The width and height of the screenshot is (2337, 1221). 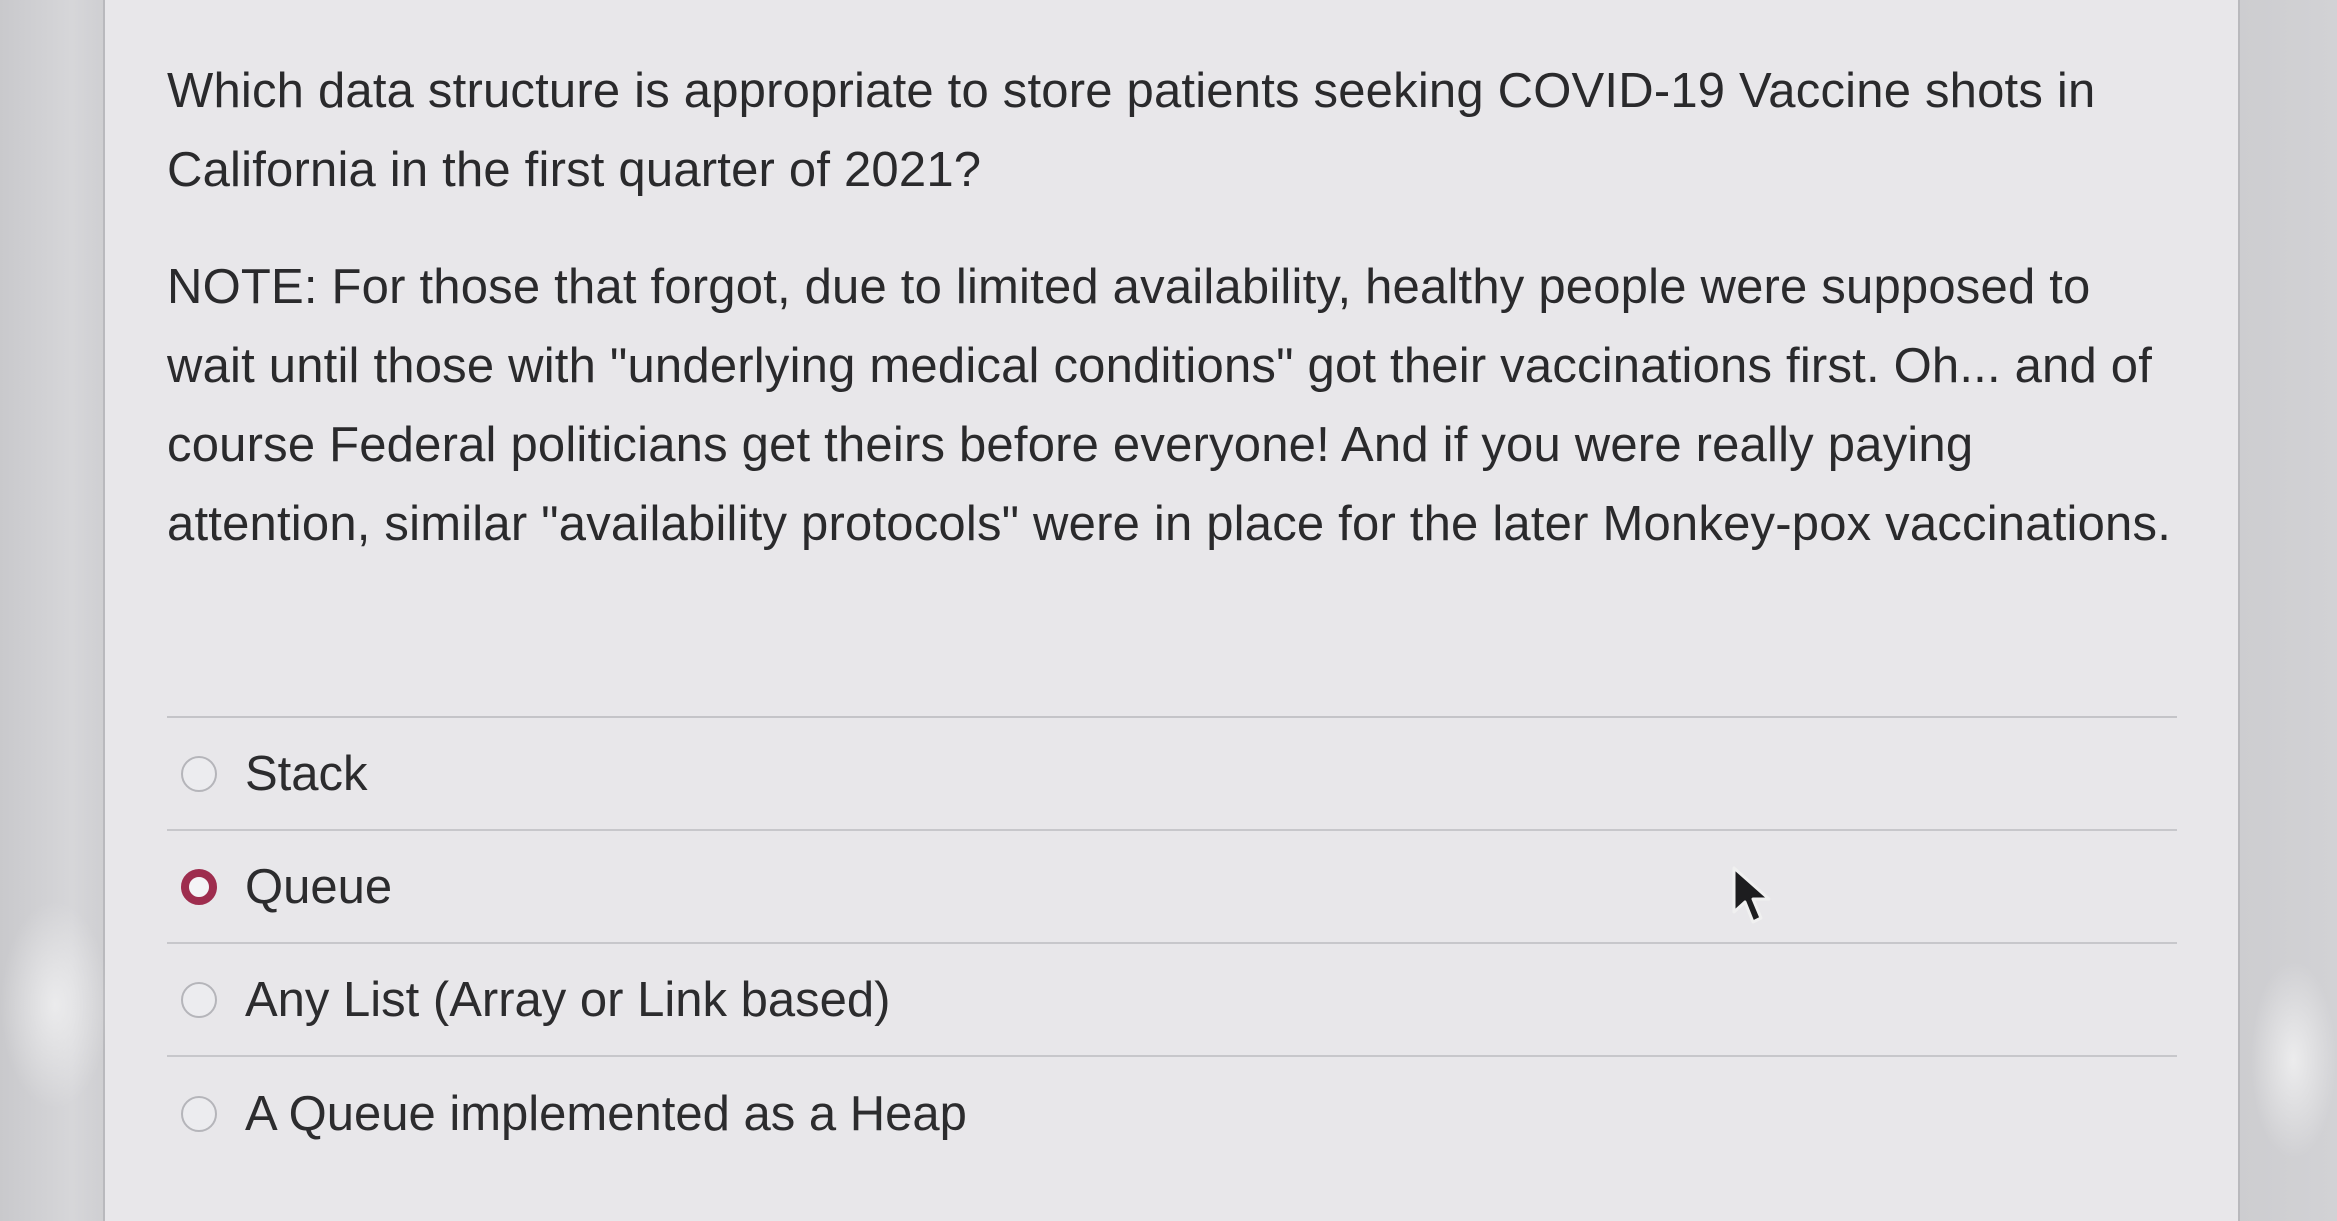 What do you see at coordinates (606, 1113) in the screenshot?
I see `answer-label-queue-heap: A Queue implemented as a Heap` at bounding box center [606, 1113].